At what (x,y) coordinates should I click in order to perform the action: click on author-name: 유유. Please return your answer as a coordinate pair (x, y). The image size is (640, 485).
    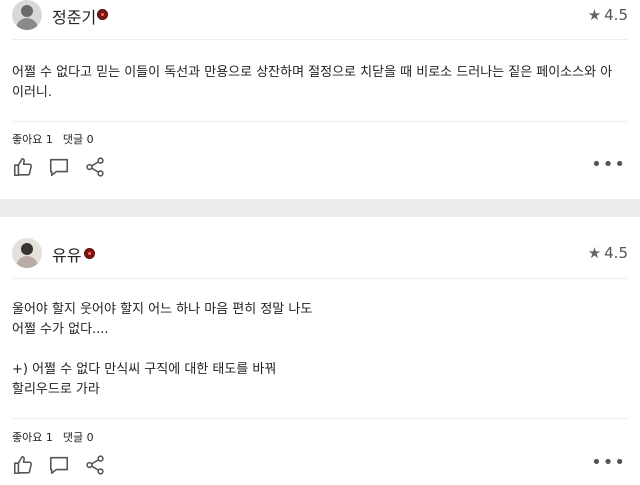
    Looking at the image, I should click on (66, 254).